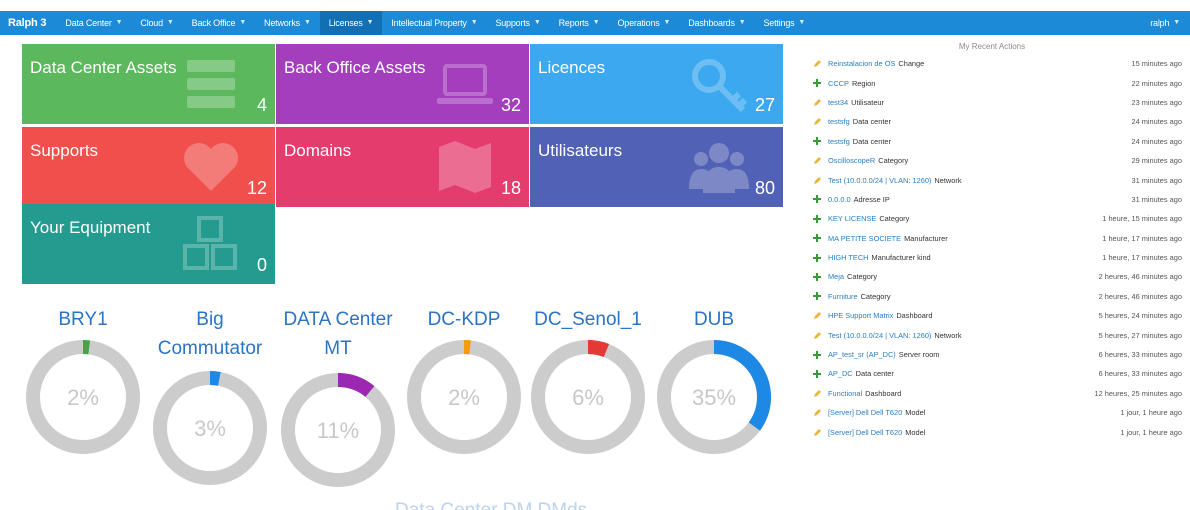  Describe the element at coordinates (93, 23) in the screenshot. I see `nav-item-data-center: Data Center ▼` at that location.